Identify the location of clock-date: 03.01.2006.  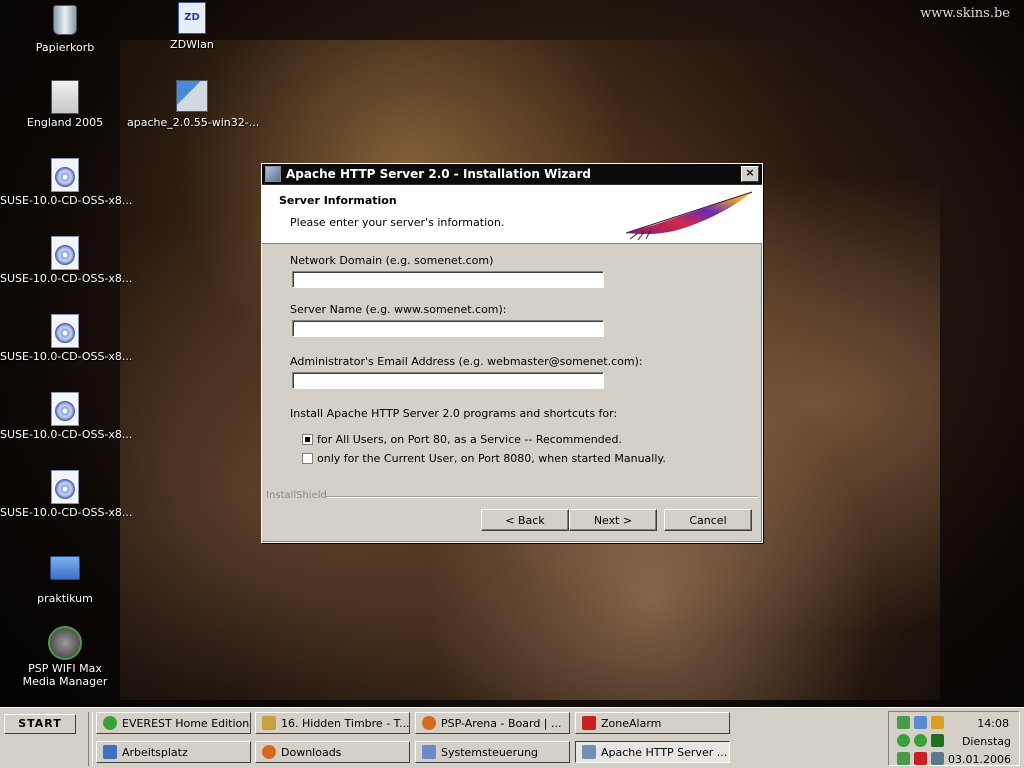
(979, 759).